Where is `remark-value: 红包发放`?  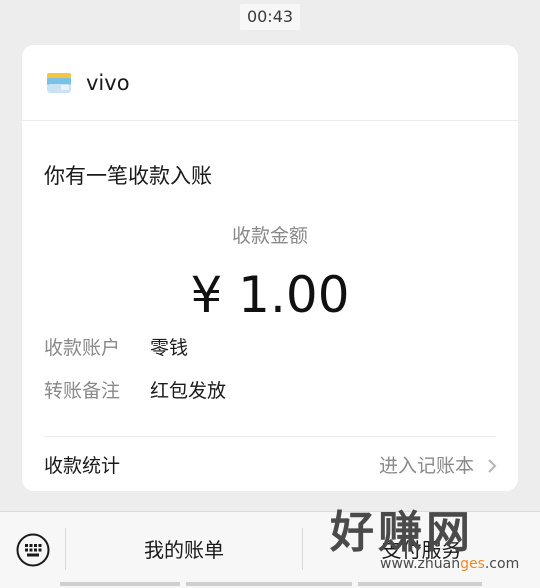
remark-value: 红包发放 is located at coordinates (188, 391).